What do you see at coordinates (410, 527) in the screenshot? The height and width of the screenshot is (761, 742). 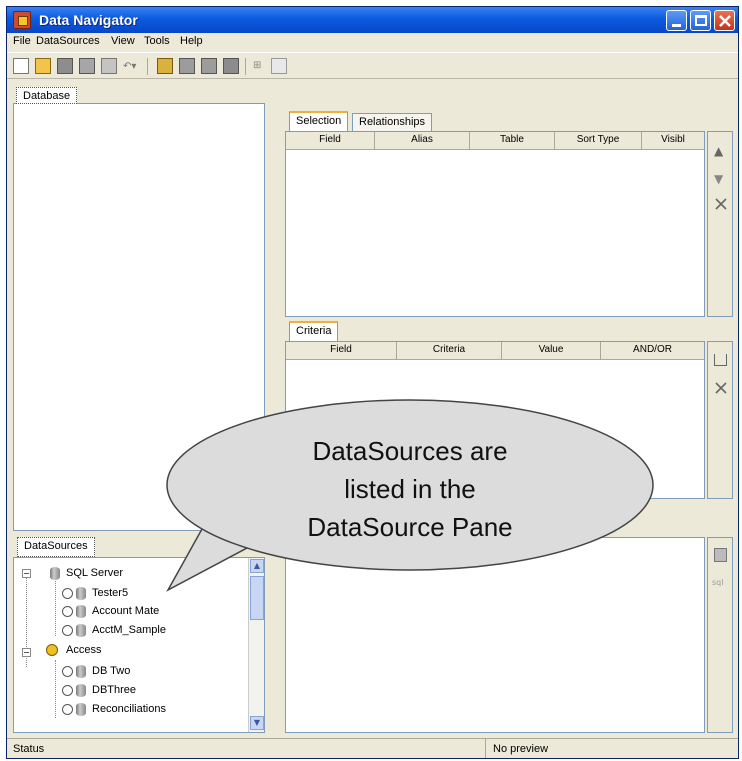 I see `callout-line: DataSource Pane` at bounding box center [410, 527].